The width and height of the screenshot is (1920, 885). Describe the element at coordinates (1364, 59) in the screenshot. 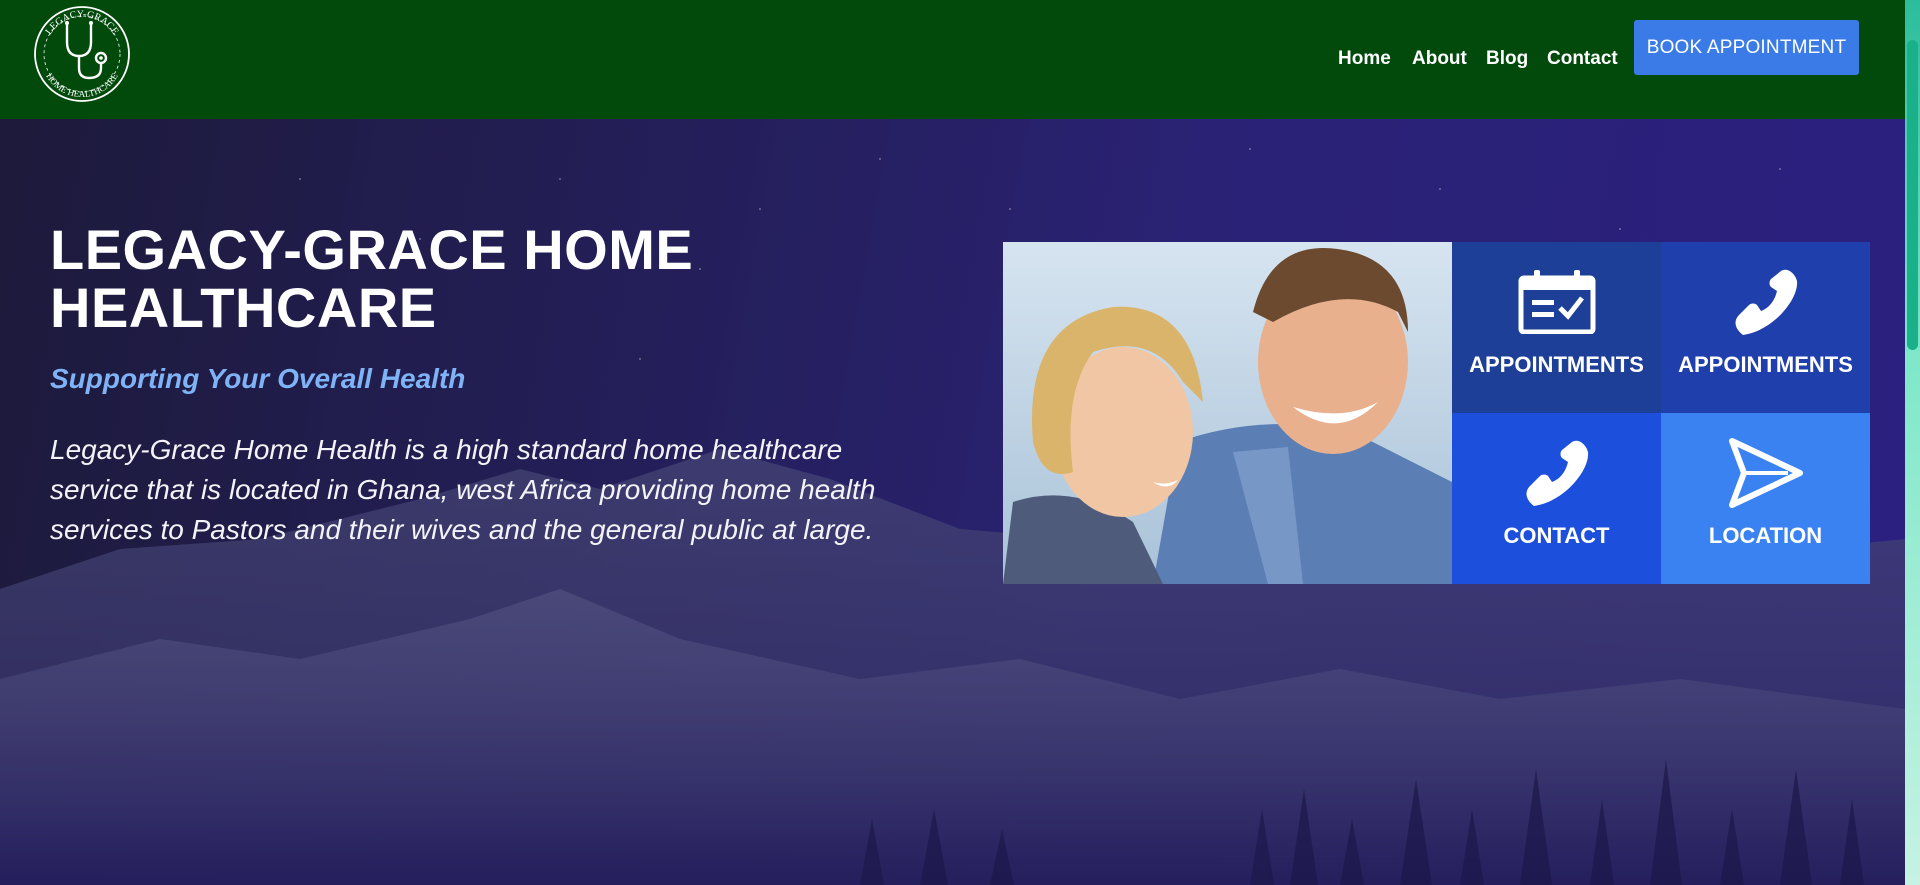

I see `nav-home: Home` at that location.